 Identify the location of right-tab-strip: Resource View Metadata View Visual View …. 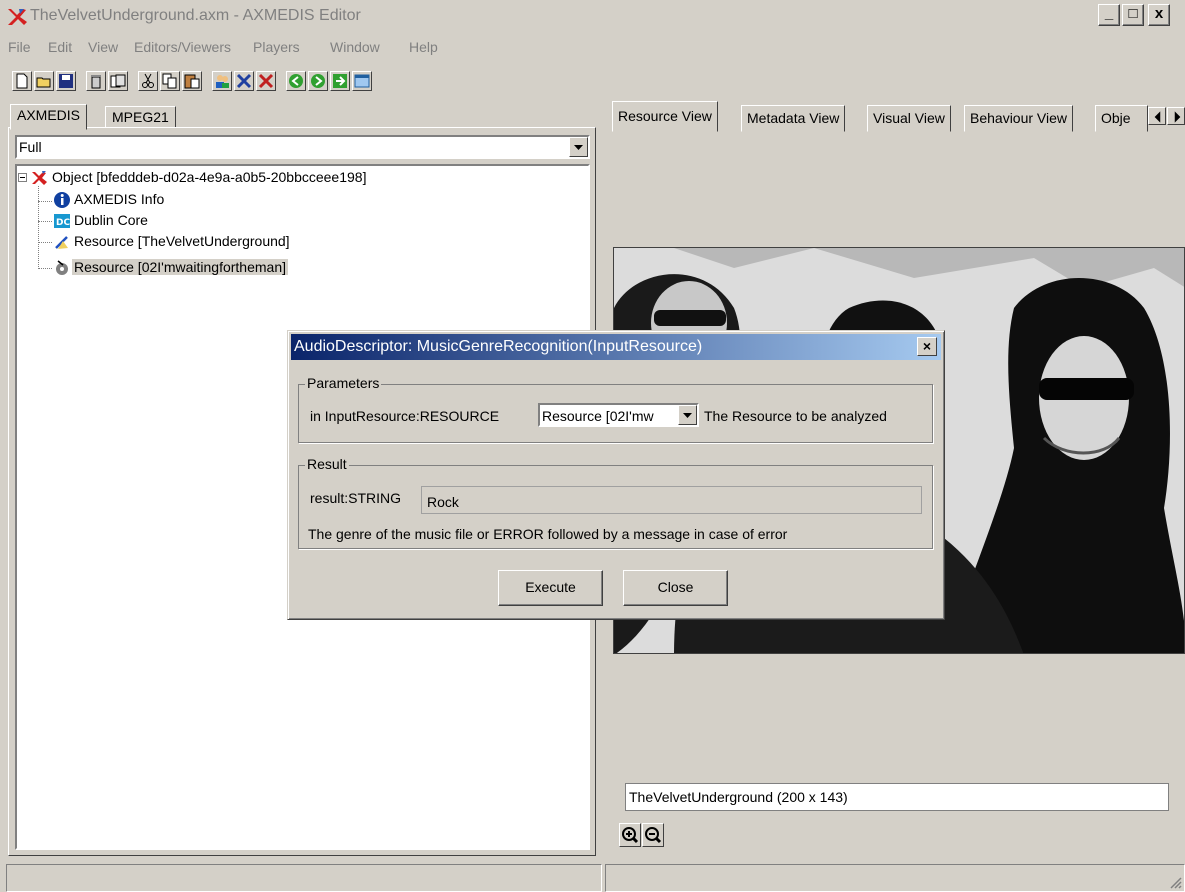
(898, 116).